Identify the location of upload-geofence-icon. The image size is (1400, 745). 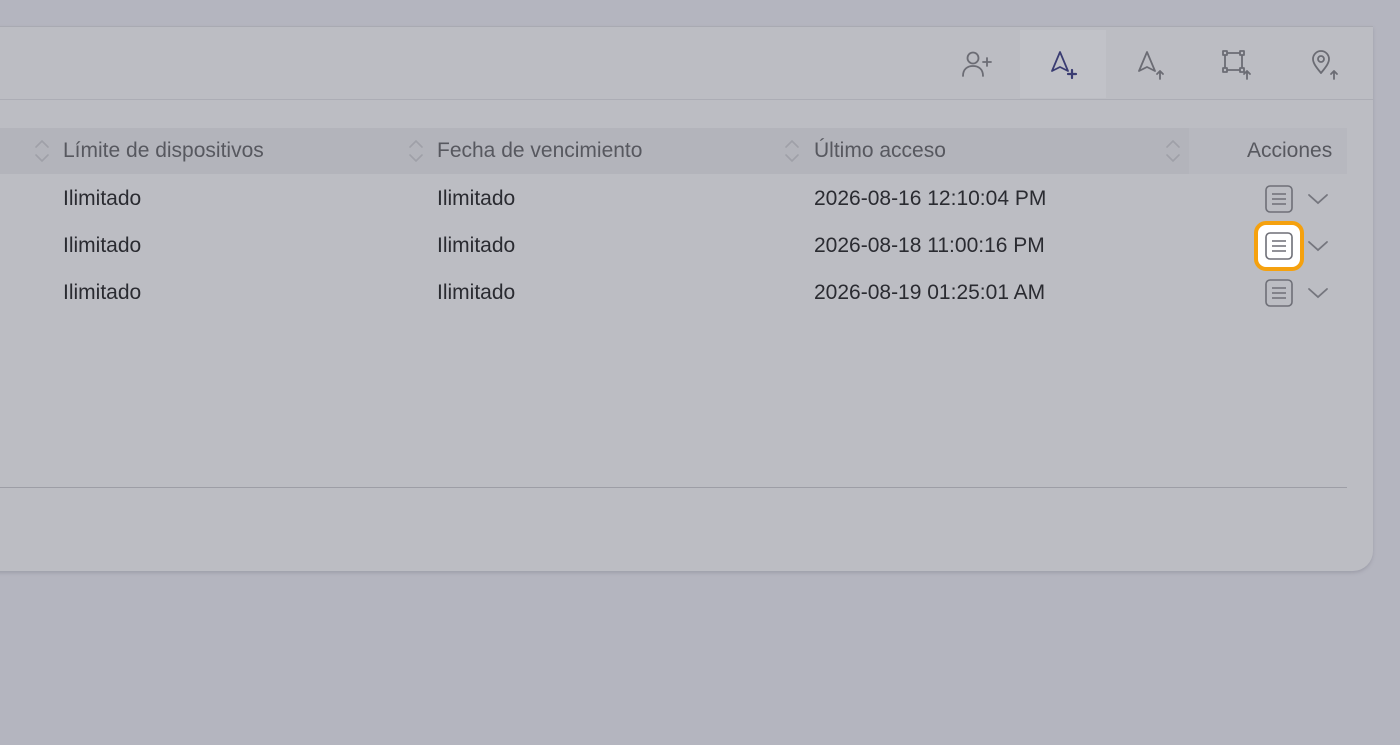
(1236, 65).